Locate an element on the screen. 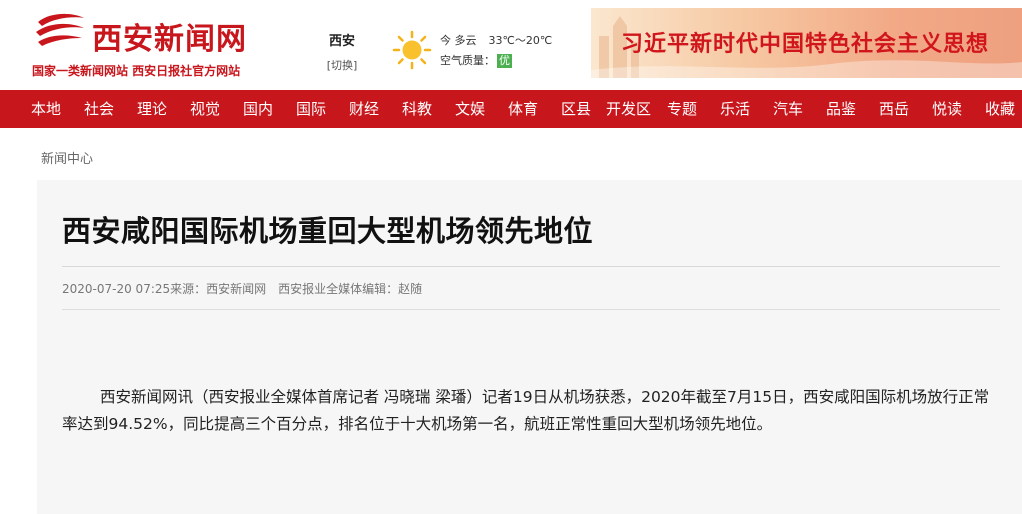  site-logo: 西安新闻网 is located at coordinates (157, 33).